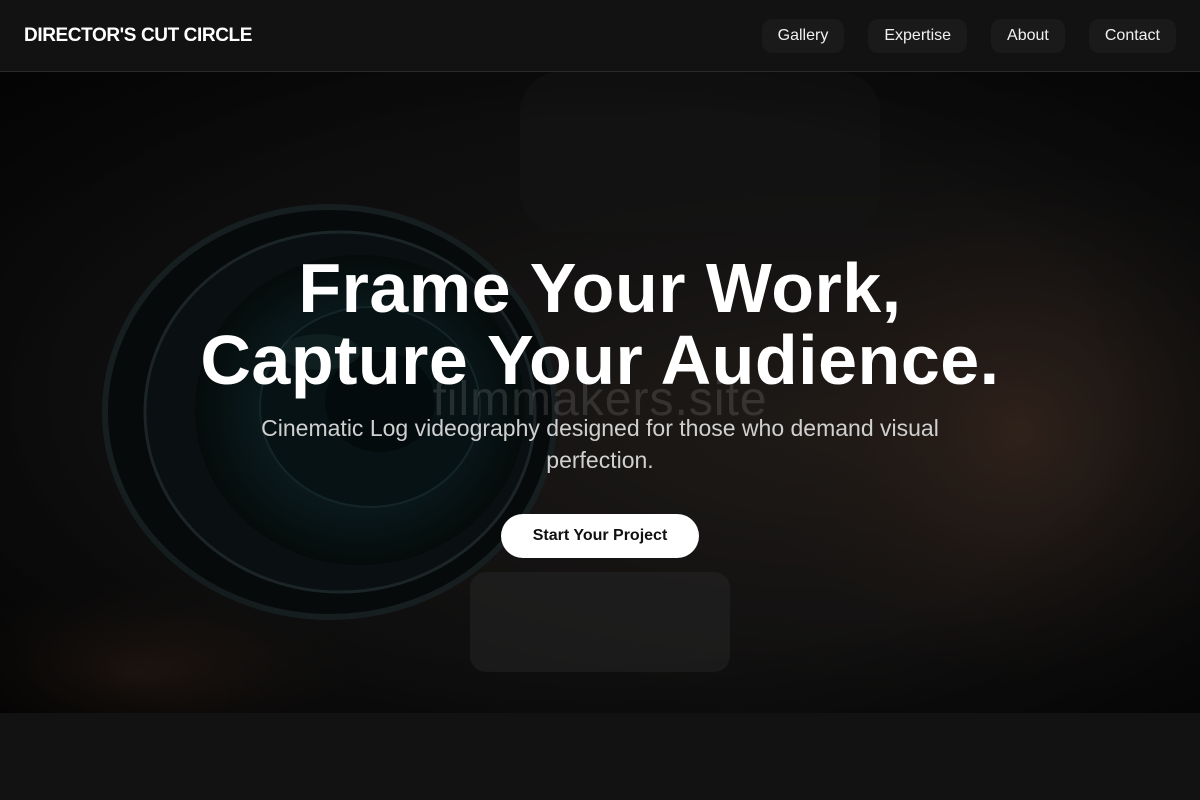  Describe the element at coordinates (600, 756) in the screenshot. I see `next-section` at that location.